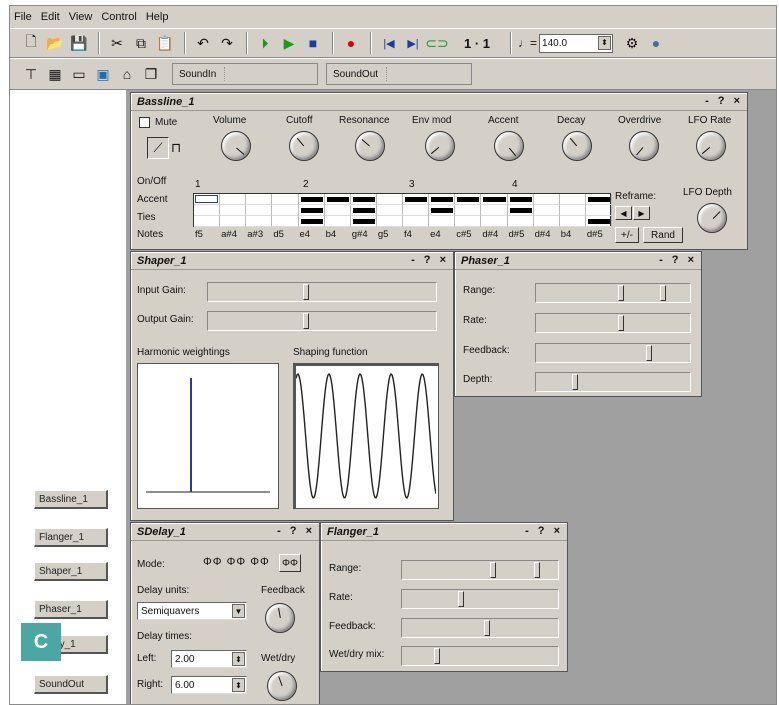 The width and height of the screenshot is (779, 705). I want to click on play-icon: ▶, so click(289, 43).